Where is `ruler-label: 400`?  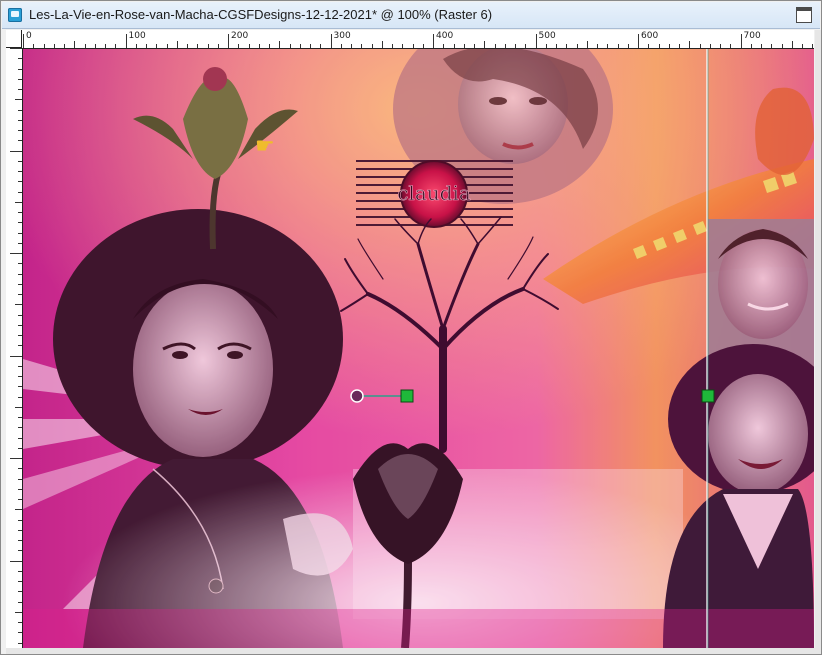 ruler-label: 400 is located at coordinates (445, 36).